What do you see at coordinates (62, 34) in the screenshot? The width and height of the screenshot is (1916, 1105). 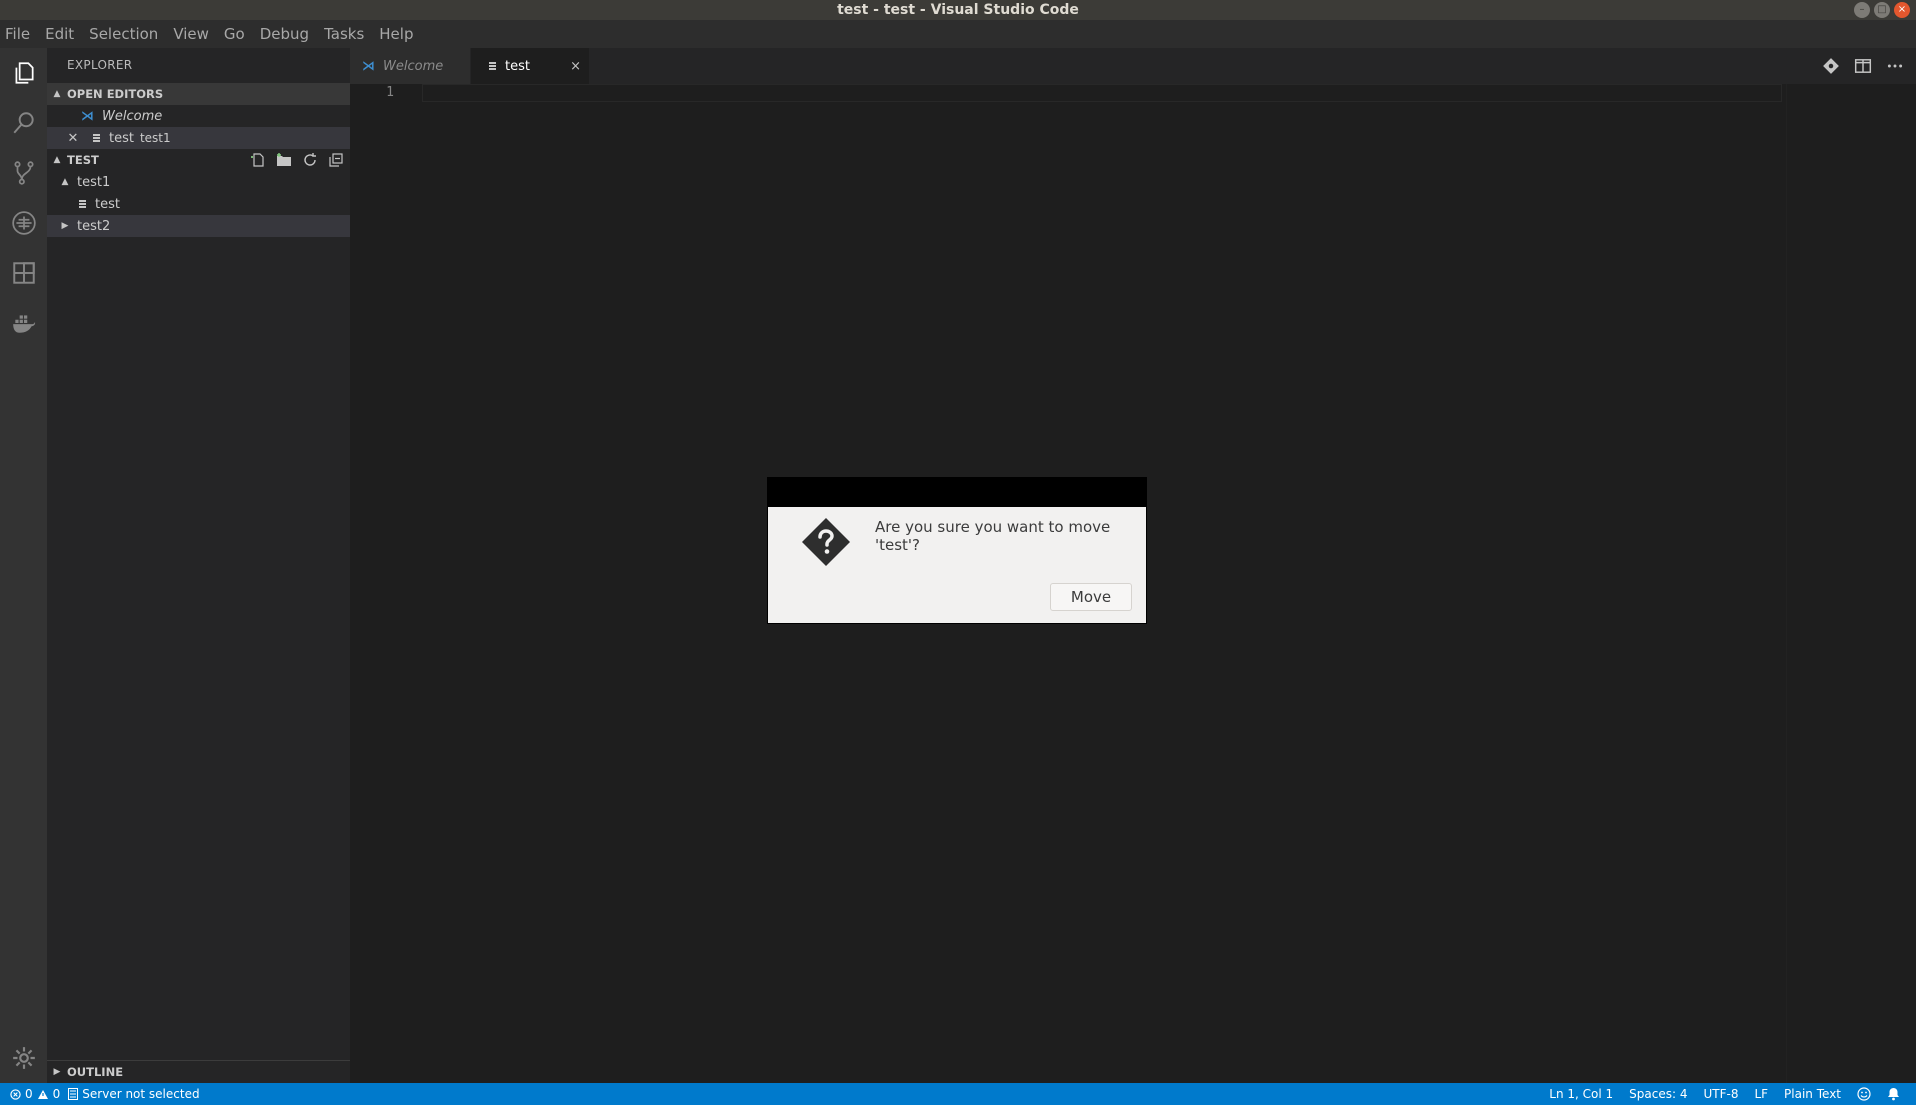 I see `menu-edit: Edit` at bounding box center [62, 34].